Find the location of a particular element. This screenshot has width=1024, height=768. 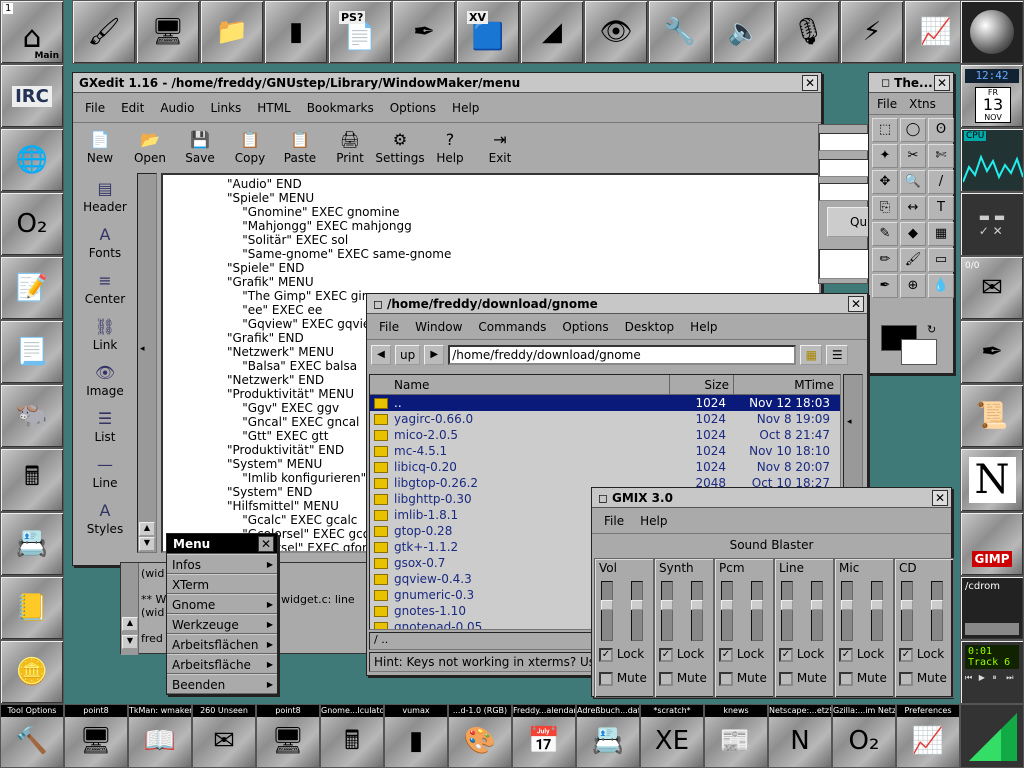

console-scrollbar: ▲ ▼ is located at coordinates (130, 609).